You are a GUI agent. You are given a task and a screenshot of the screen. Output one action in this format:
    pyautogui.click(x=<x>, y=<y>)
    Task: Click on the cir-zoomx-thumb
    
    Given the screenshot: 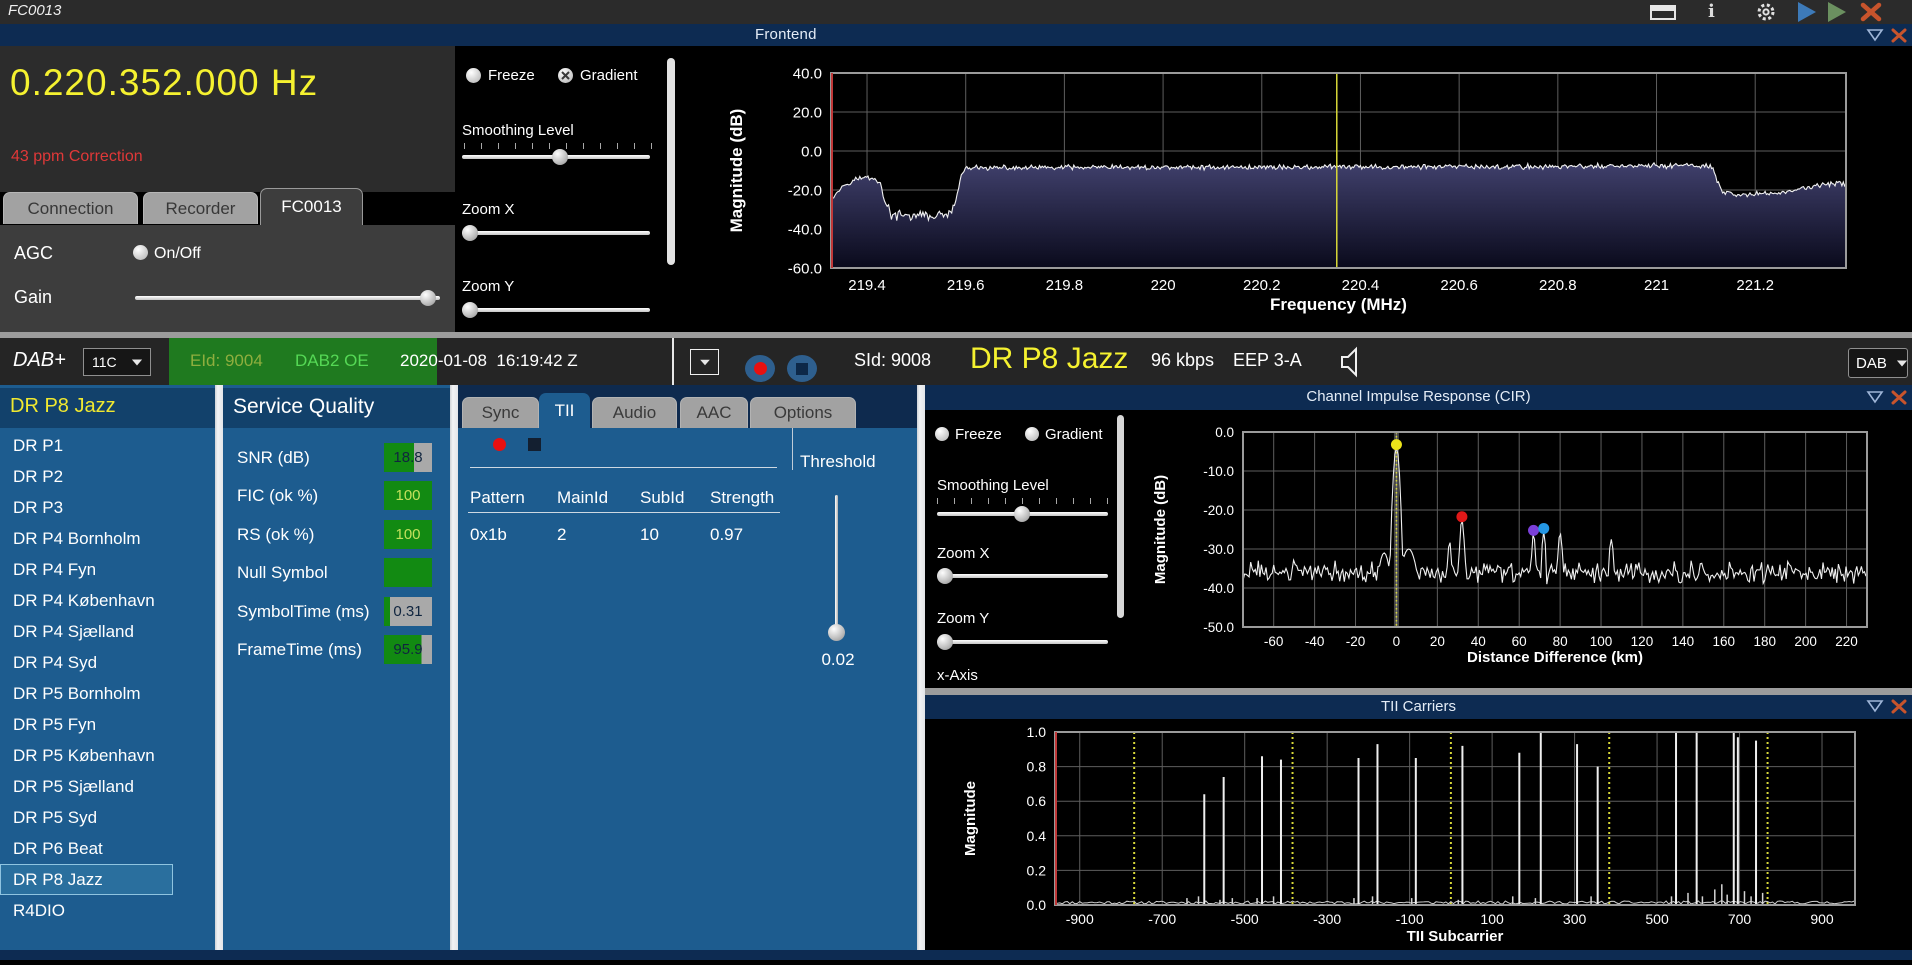 What is the action you would take?
    pyautogui.click(x=945, y=576)
    